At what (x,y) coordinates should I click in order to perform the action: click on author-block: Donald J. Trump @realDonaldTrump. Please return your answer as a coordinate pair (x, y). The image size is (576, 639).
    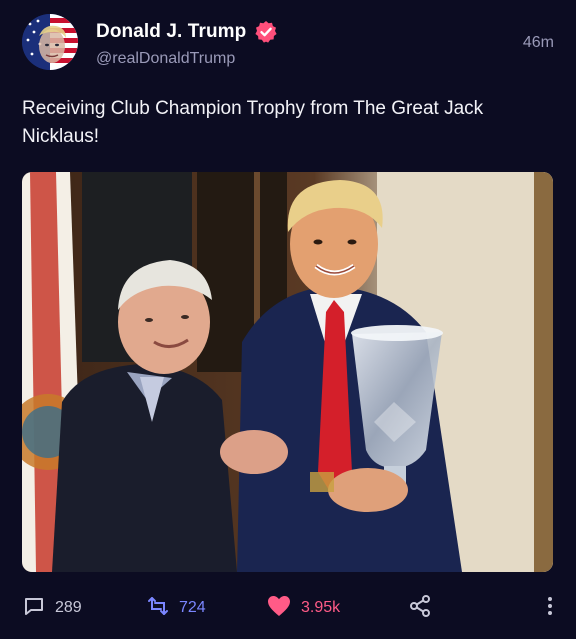
    Looking at the image, I should click on (187, 44).